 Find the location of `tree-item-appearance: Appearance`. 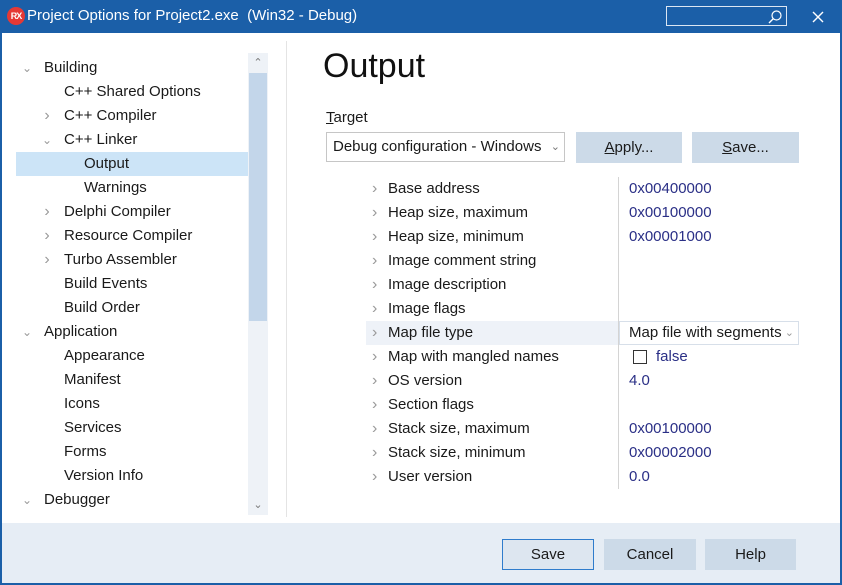

tree-item-appearance: Appearance is located at coordinates (133, 356).